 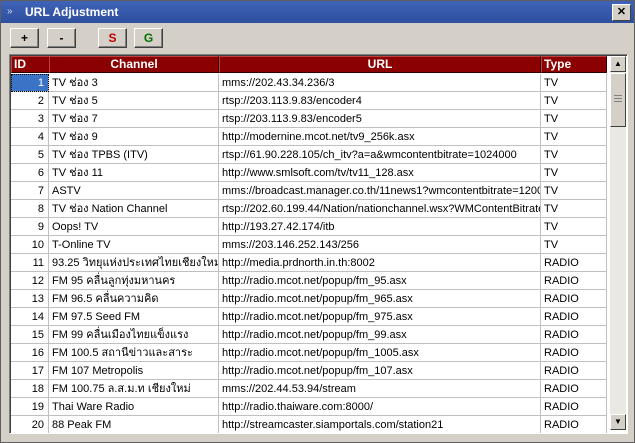 What do you see at coordinates (134, 227) in the screenshot?
I see `cell-channel: Oops! TV` at bounding box center [134, 227].